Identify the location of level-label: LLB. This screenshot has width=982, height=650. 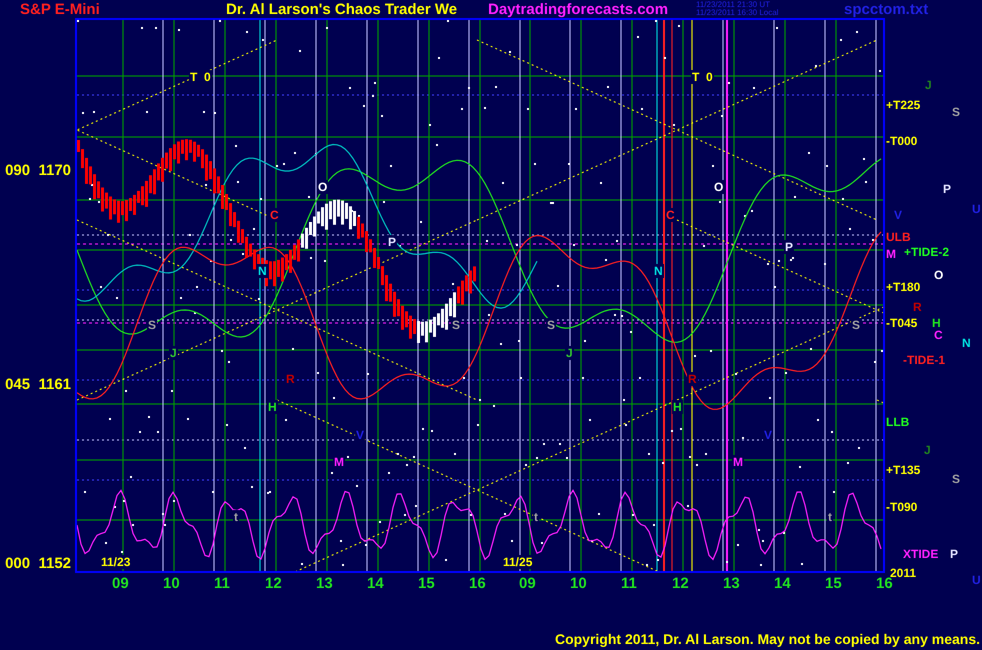
(898, 422).